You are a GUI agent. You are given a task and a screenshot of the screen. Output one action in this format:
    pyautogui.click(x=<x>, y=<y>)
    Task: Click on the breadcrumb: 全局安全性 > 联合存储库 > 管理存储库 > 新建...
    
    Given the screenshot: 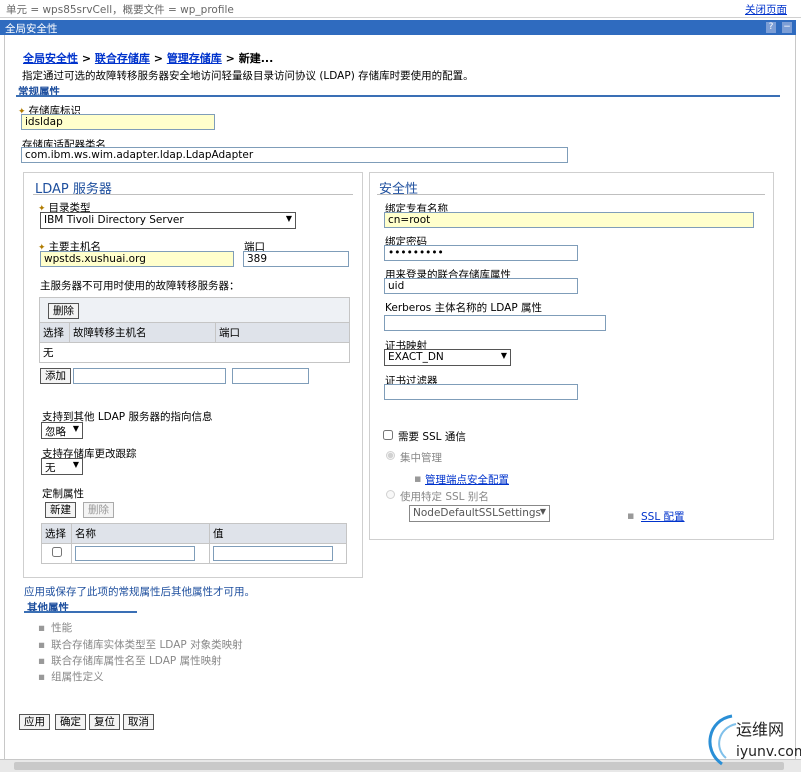 What is the action you would take?
    pyautogui.click(x=148, y=58)
    